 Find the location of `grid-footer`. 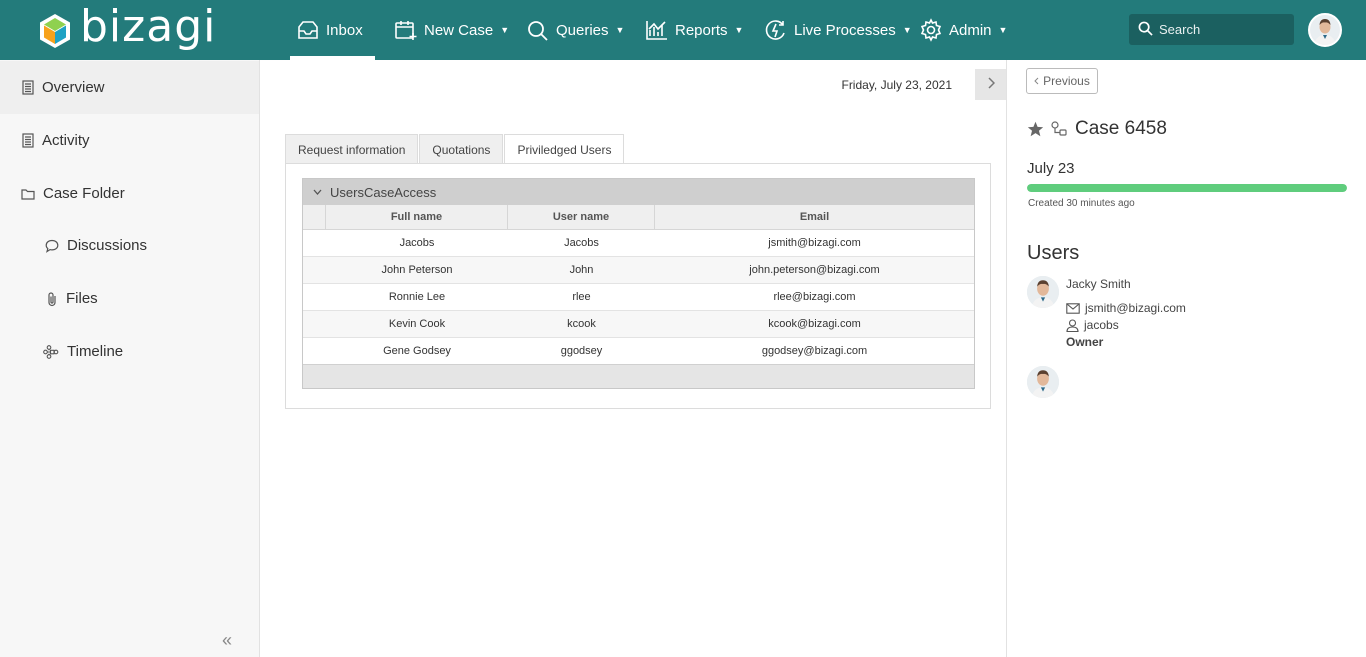

grid-footer is located at coordinates (638, 376).